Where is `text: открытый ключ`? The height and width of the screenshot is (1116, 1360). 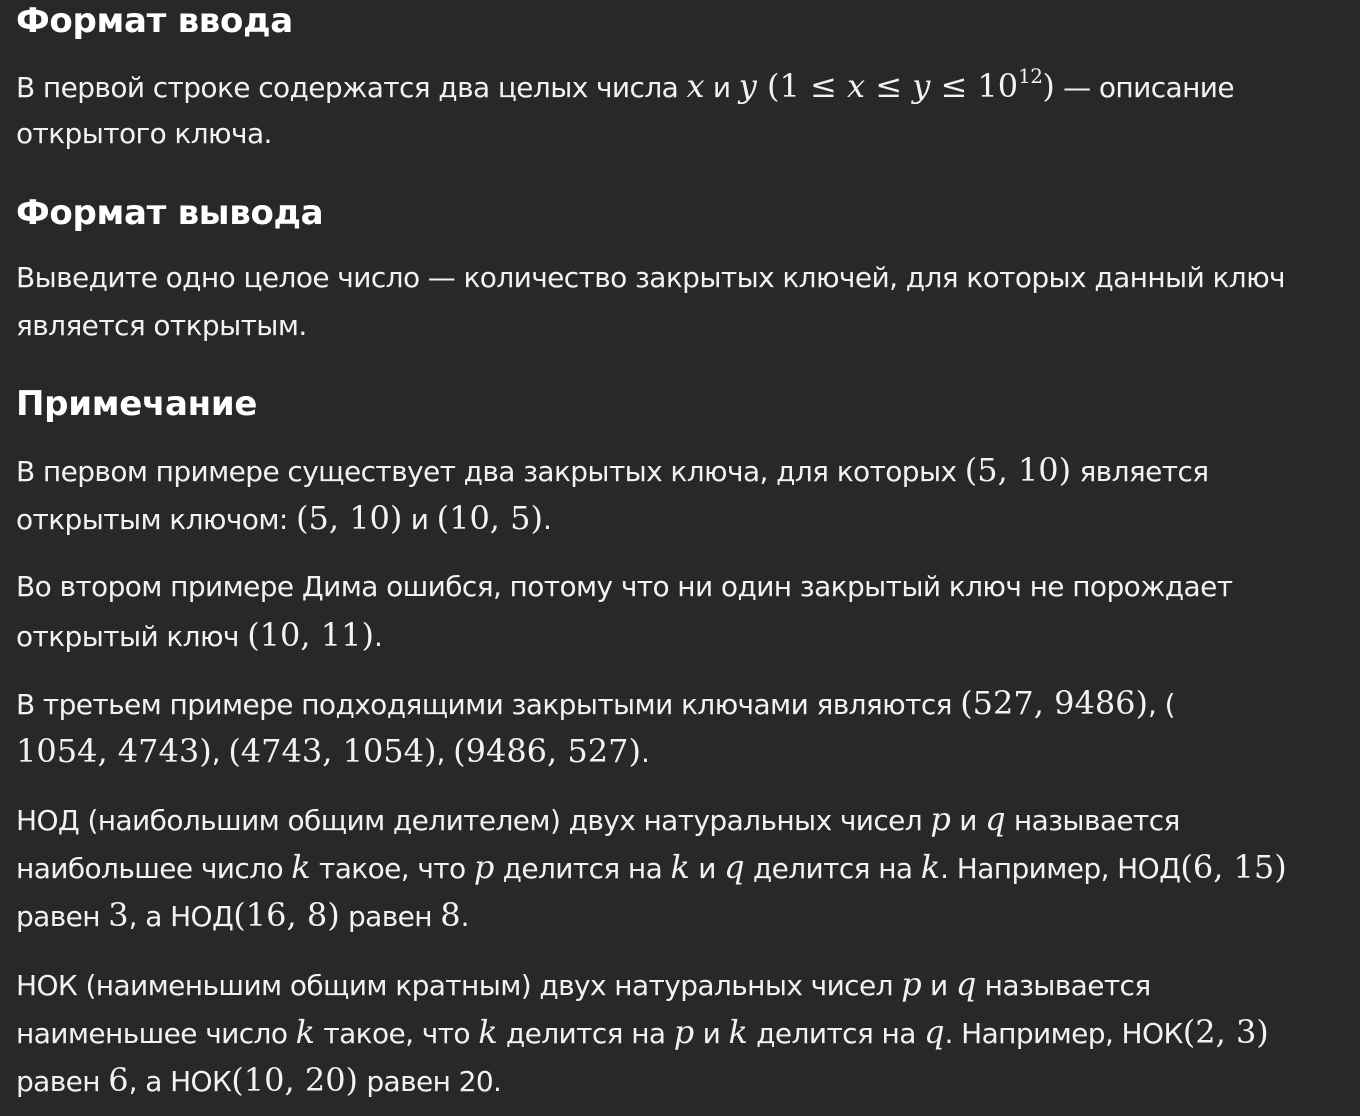
text: открытый ключ is located at coordinates (132, 636).